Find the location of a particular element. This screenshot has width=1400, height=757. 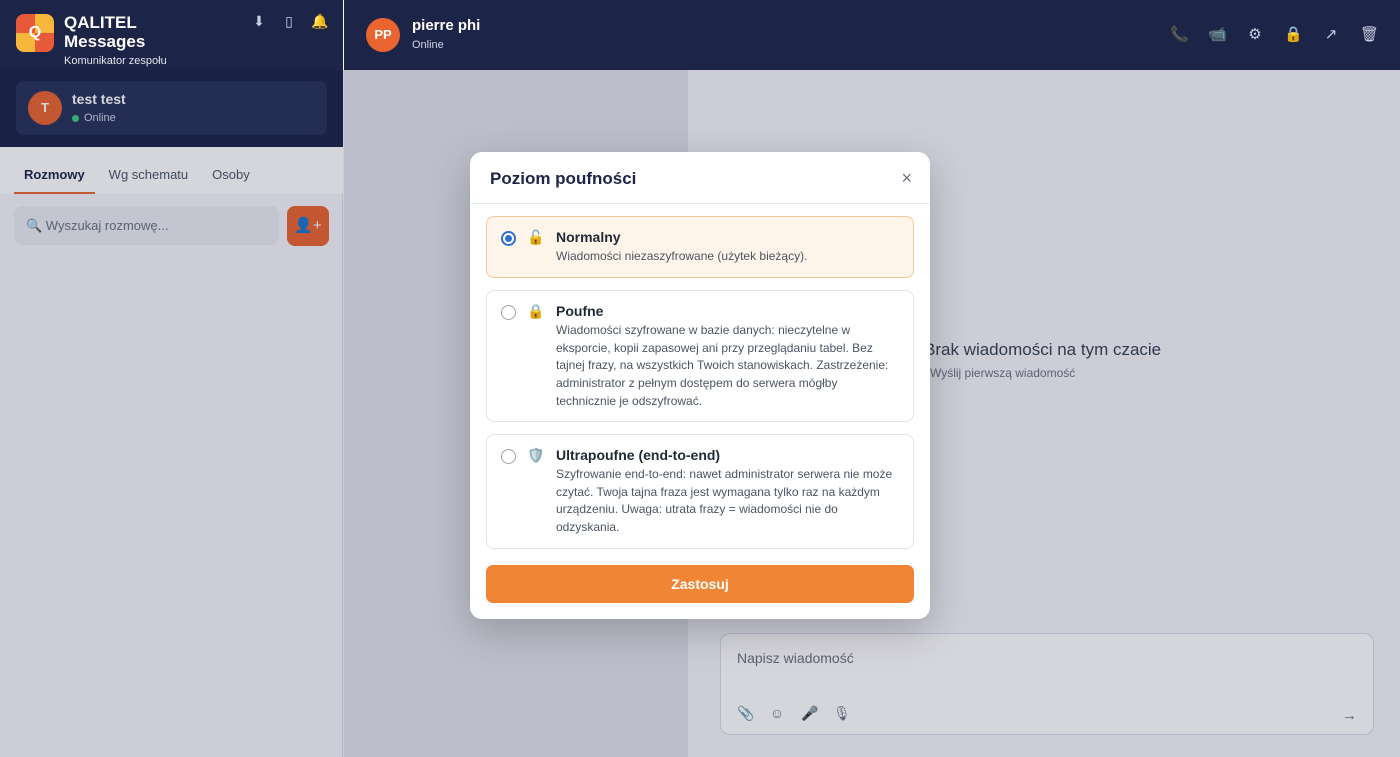

chat-header: PP pierre phi Online 📞 📹 ⚙ 🔒 ↗ 🗑 is located at coordinates (872, 35).